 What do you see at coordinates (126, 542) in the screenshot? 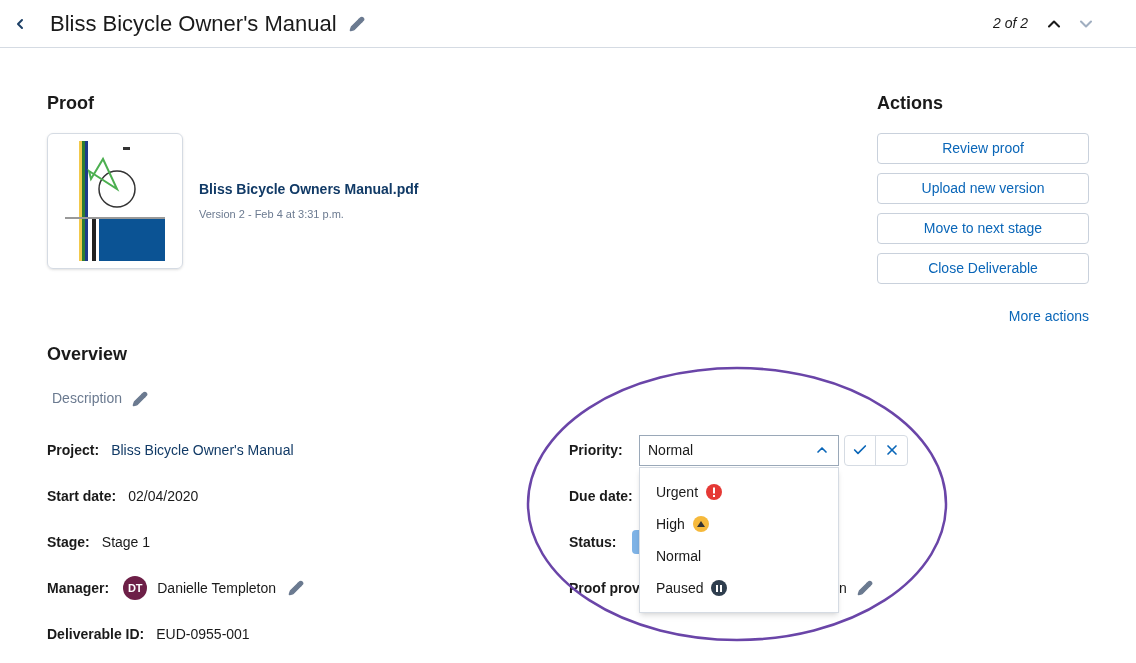
I see `field-value: Stage 1` at bounding box center [126, 542].